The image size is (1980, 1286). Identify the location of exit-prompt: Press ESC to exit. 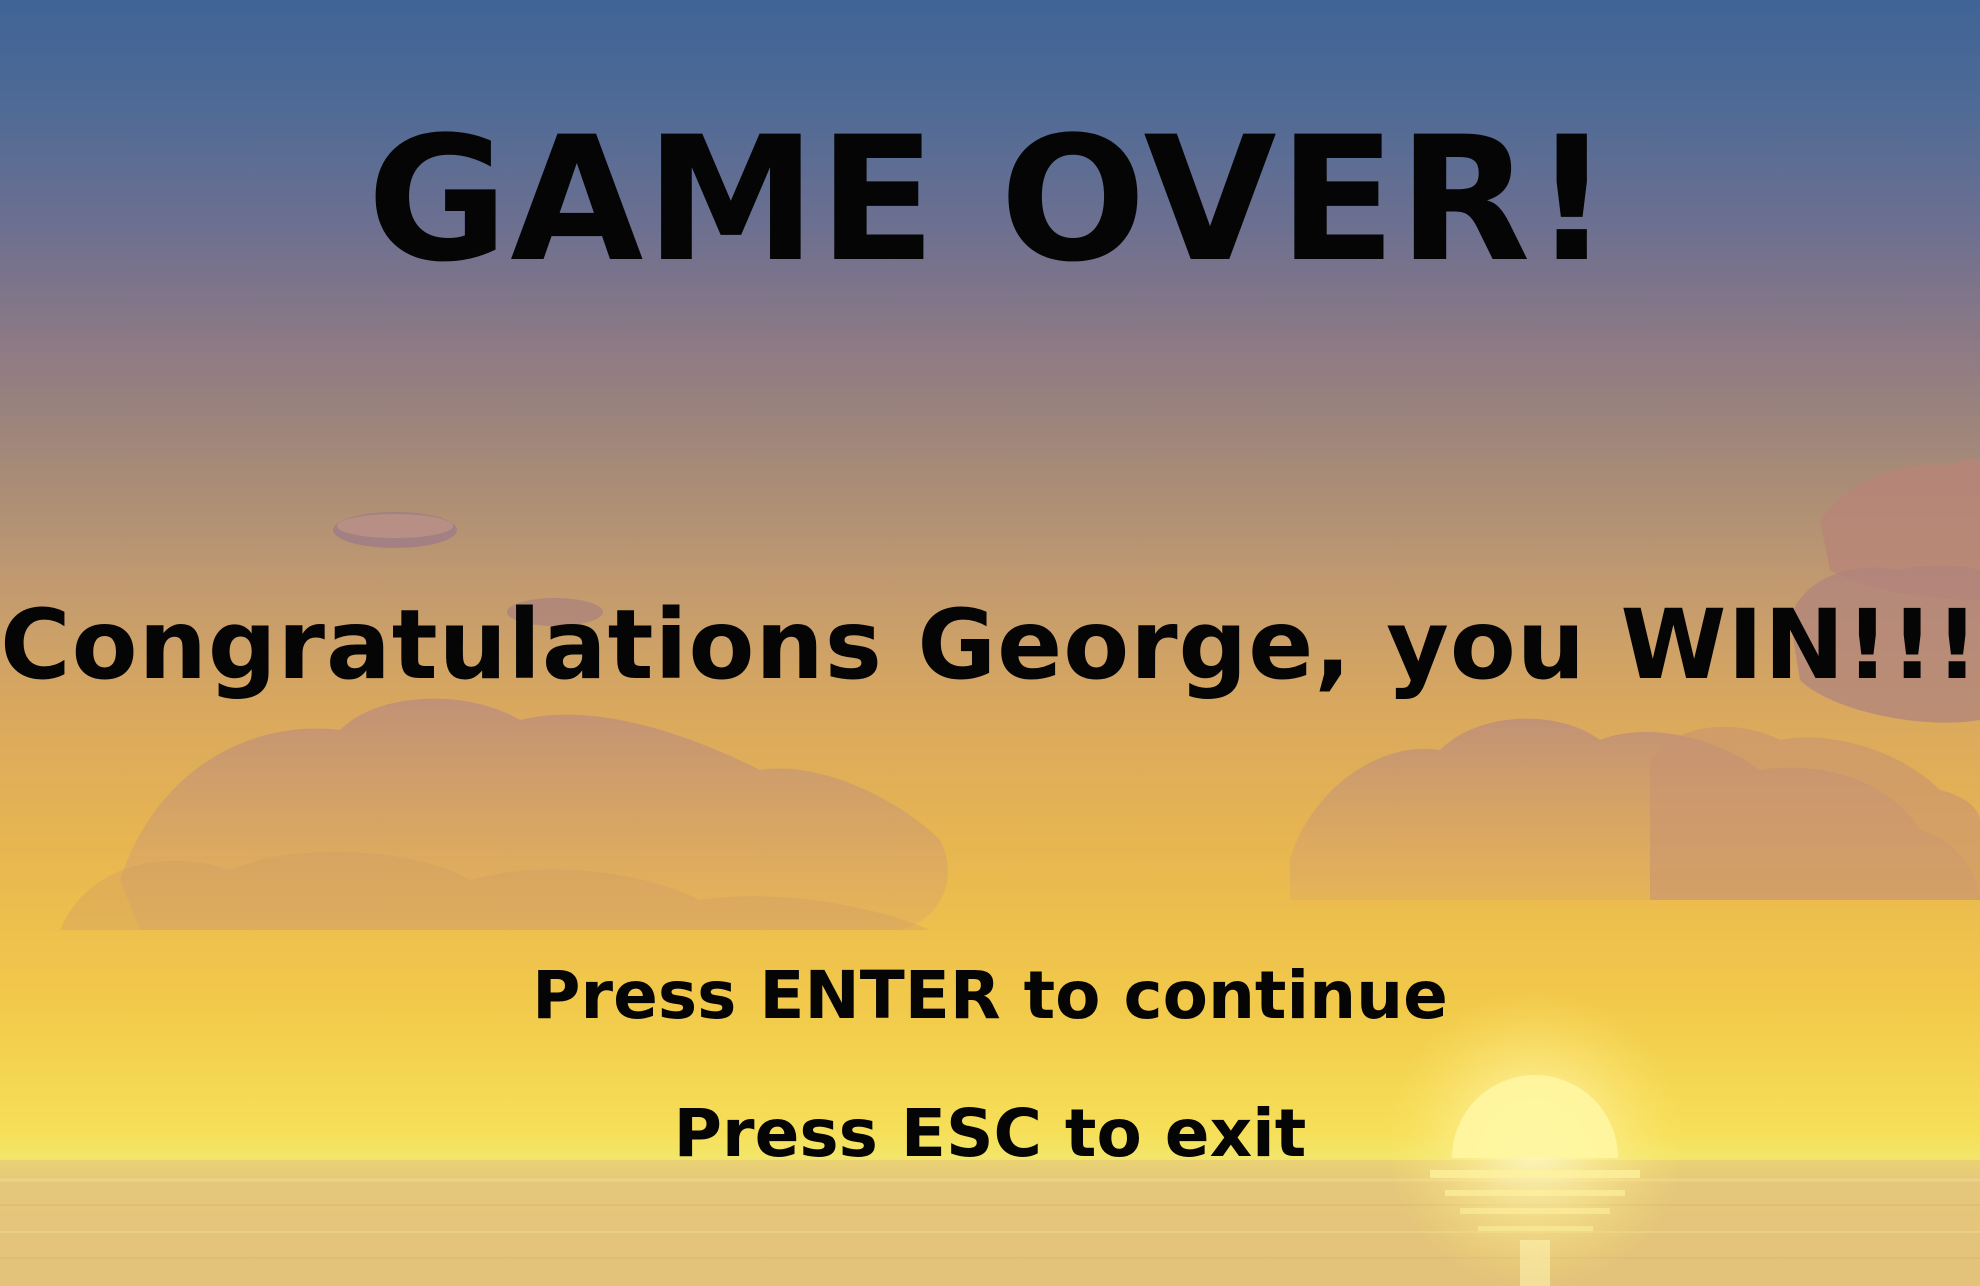
(990, 1134).